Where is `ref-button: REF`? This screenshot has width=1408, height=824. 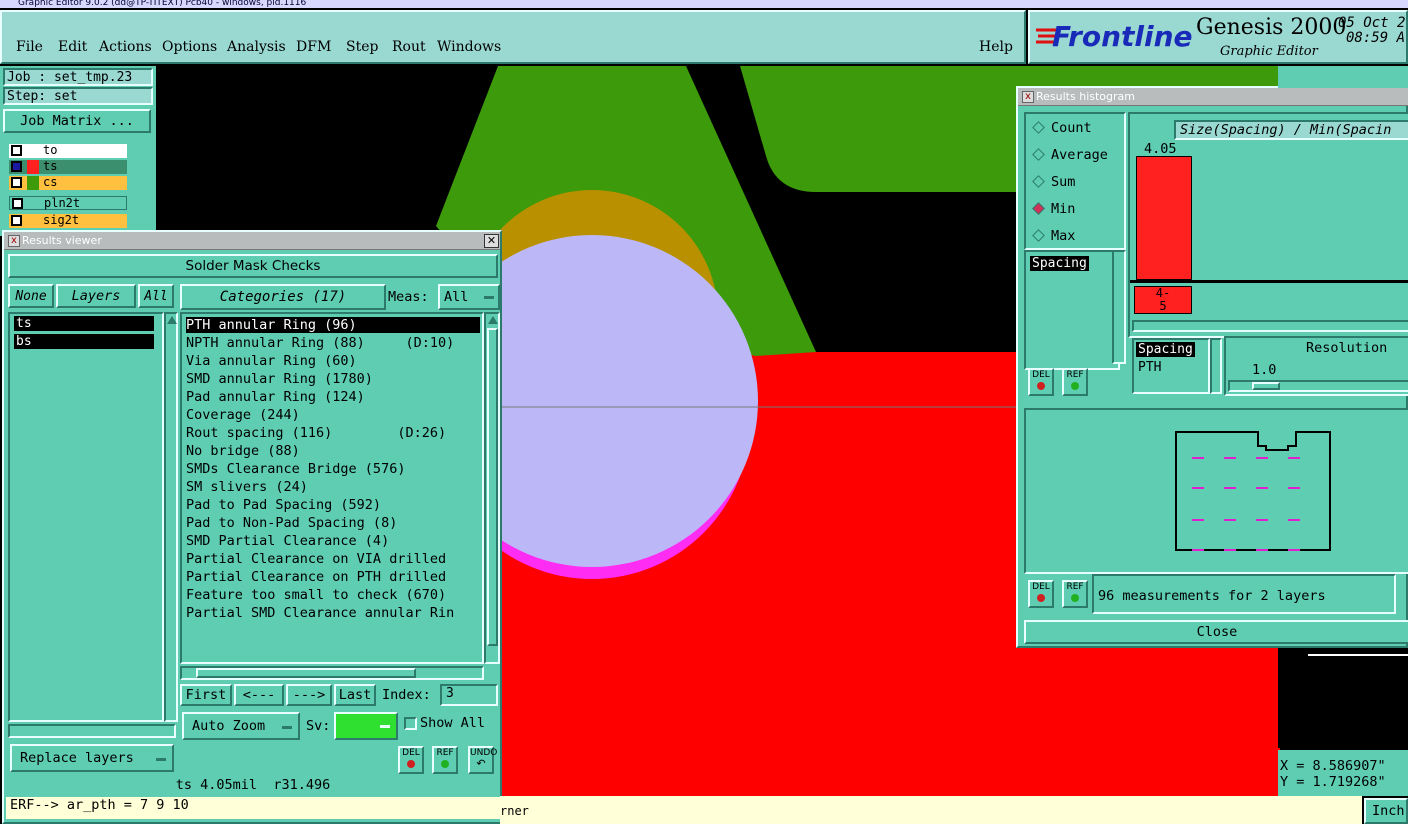 ref-button: REF is located at coordinates (445, 760).